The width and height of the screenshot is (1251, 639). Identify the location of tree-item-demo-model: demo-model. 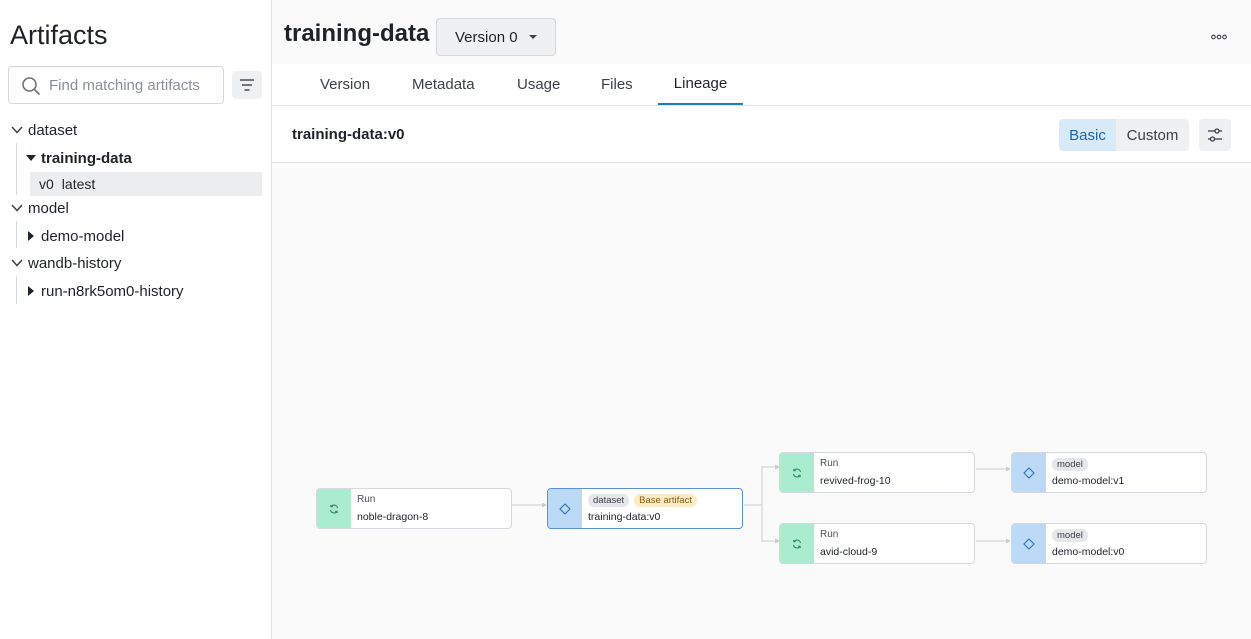
(74, 236).